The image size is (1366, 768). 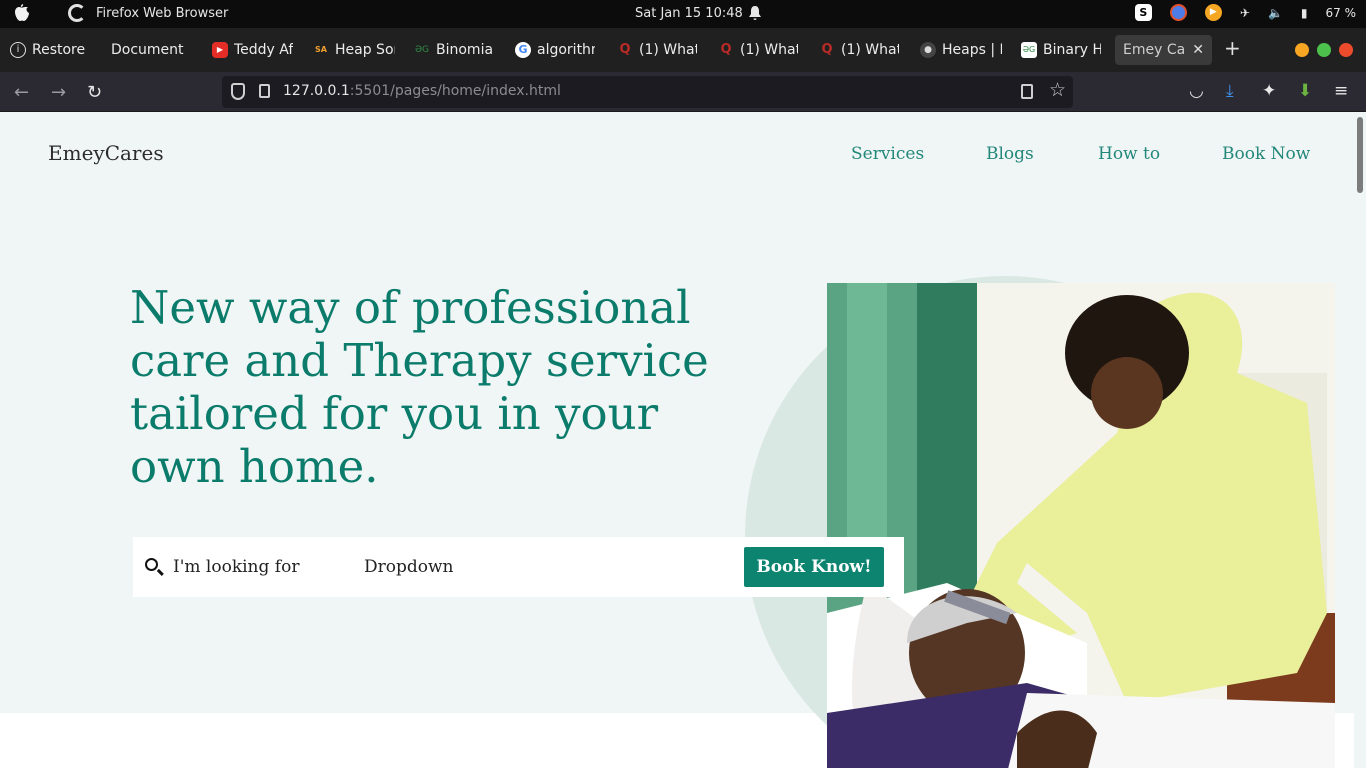 I want to click on tab-heaps: ● Heaps | E, so click(x=961, y=50).